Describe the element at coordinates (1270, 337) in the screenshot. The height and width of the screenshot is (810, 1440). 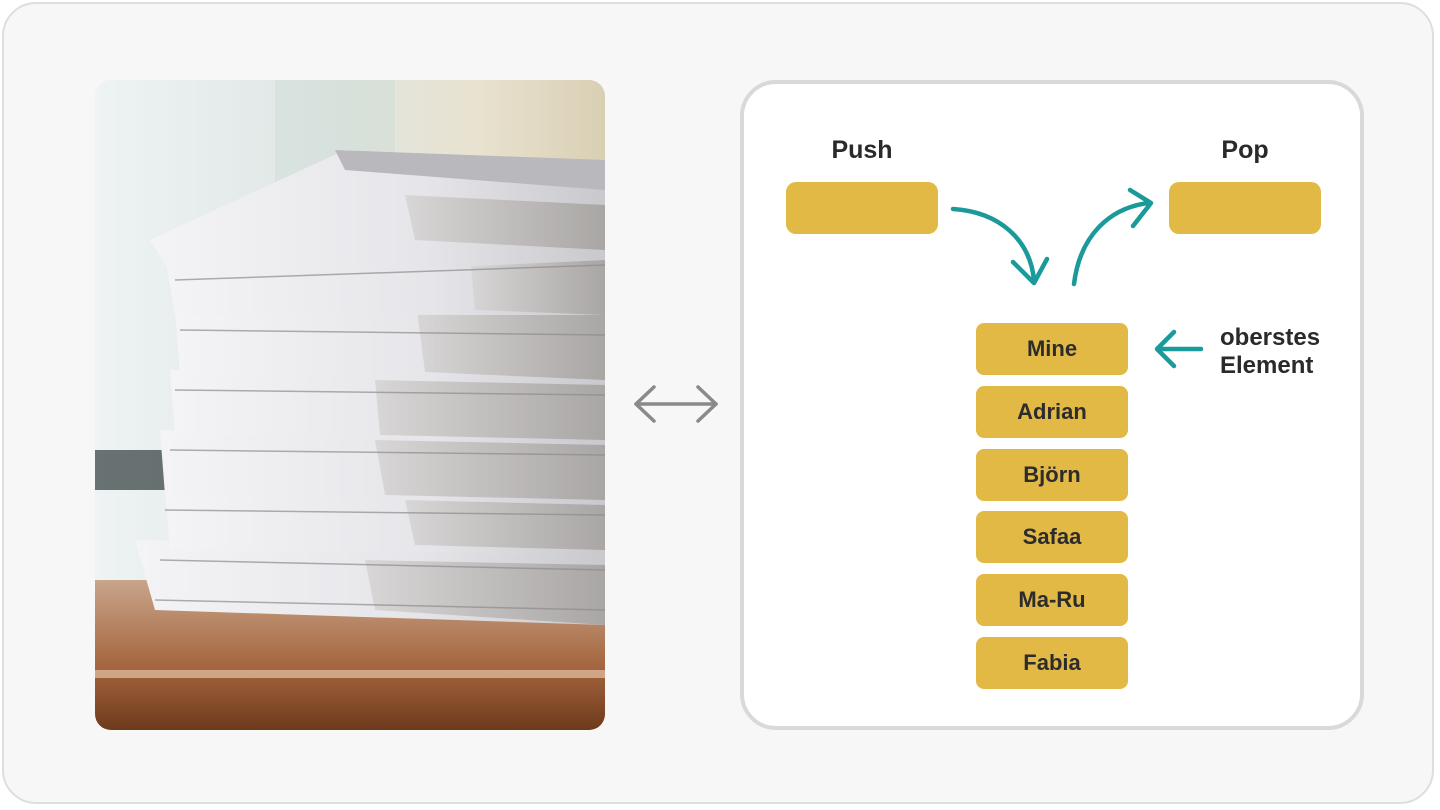
I see `top-note-line-1: oberstes` at that location.